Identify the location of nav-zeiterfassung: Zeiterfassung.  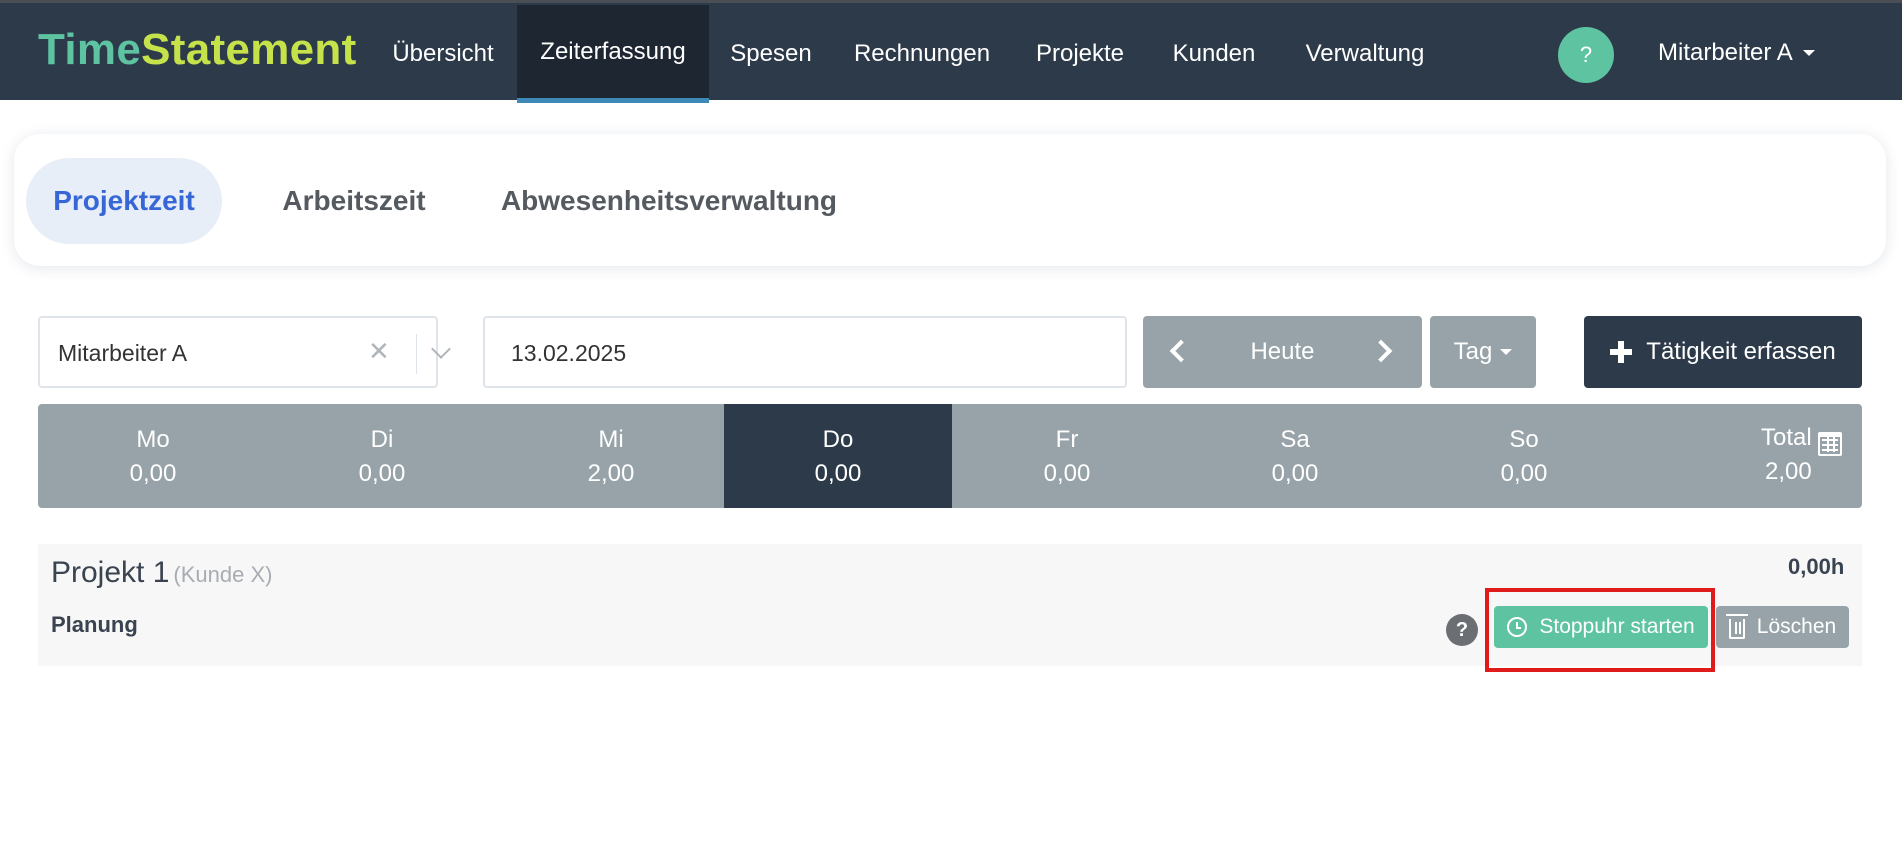
(613, 54).